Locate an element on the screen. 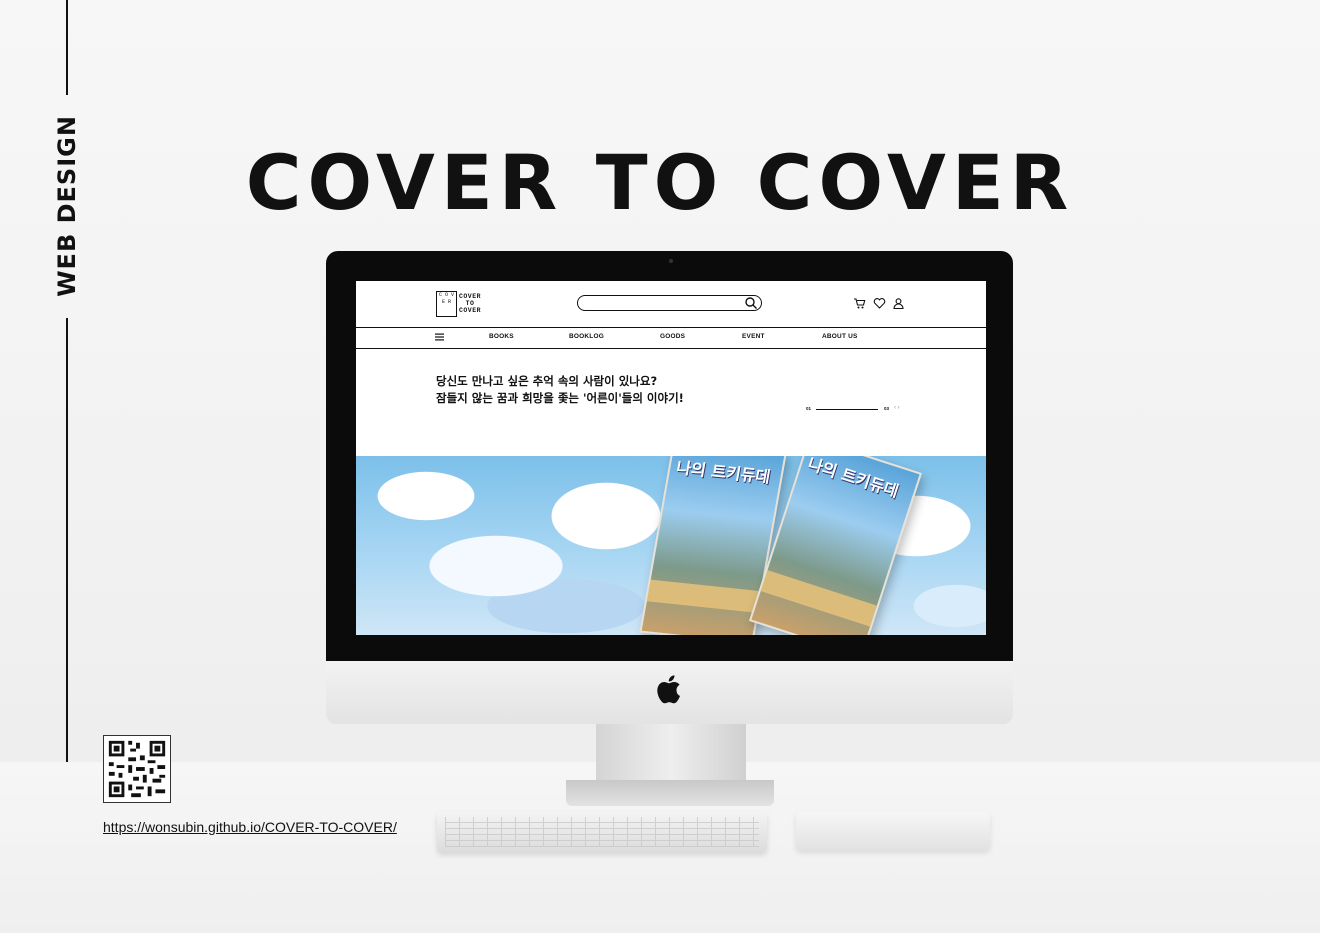  header-icons is located at coordinates (881, 304).